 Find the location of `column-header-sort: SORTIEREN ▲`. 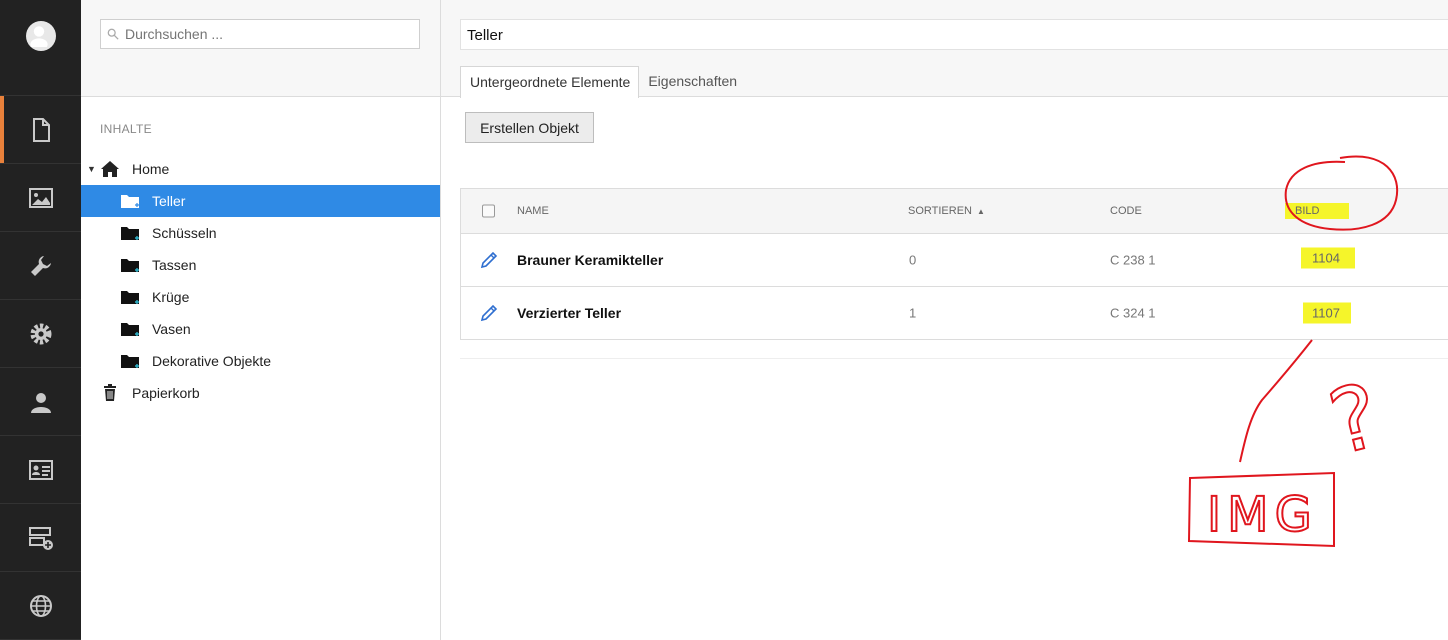

column-header-sort: SORTIEREN ▲ is located at coordinates (946, 211).